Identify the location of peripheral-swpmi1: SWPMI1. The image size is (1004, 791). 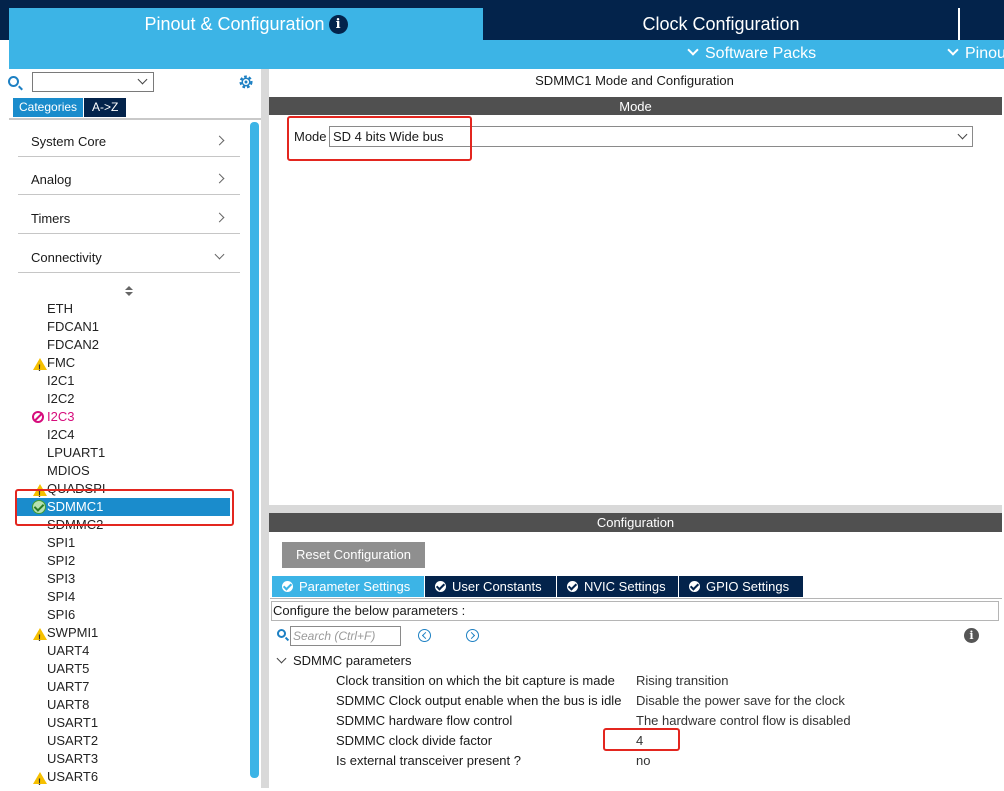
(131, 635).